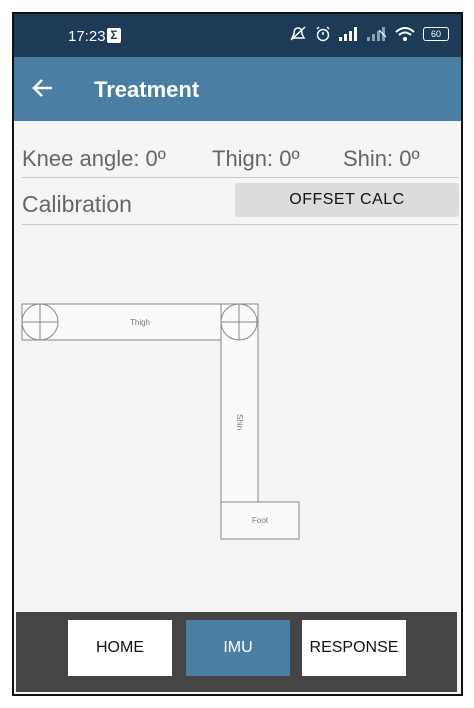  Describe the element at coordinates (238, 648) in the screenshot. I see `imu-tab-button: IMU` at that location.